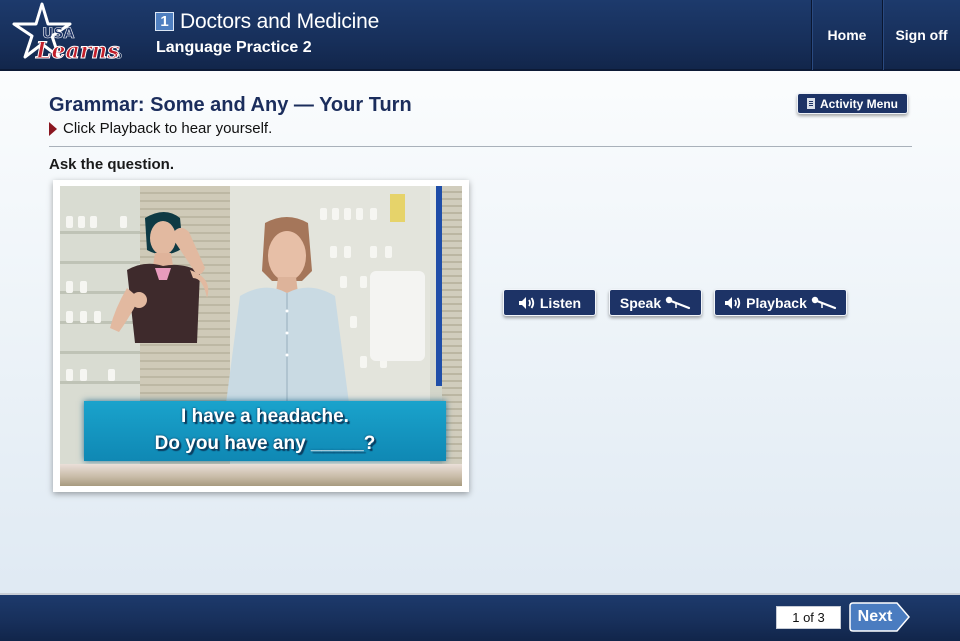 The width and height of the screenshot is (960, 641). Describe the element at coordinates (640, 302) in the screenshot. I see `speak-label: Speak` at that location.